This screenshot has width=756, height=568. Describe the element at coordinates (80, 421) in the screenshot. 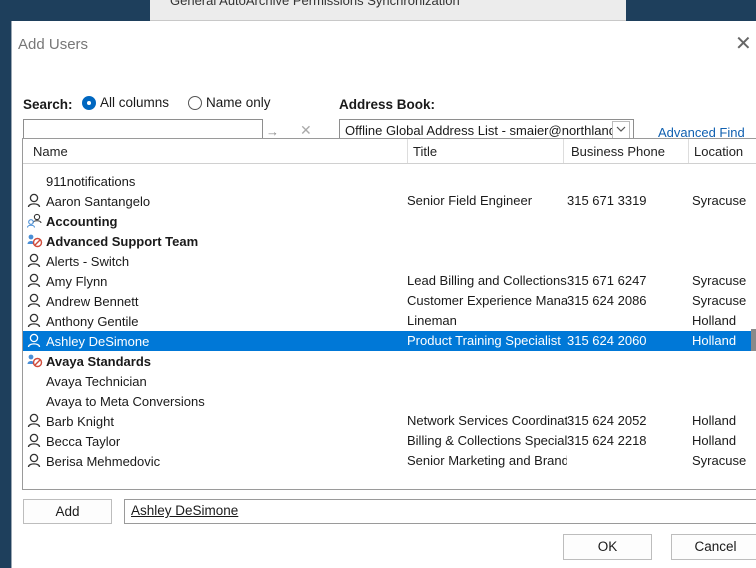

I see `row-name: Barb Knight` at that location.